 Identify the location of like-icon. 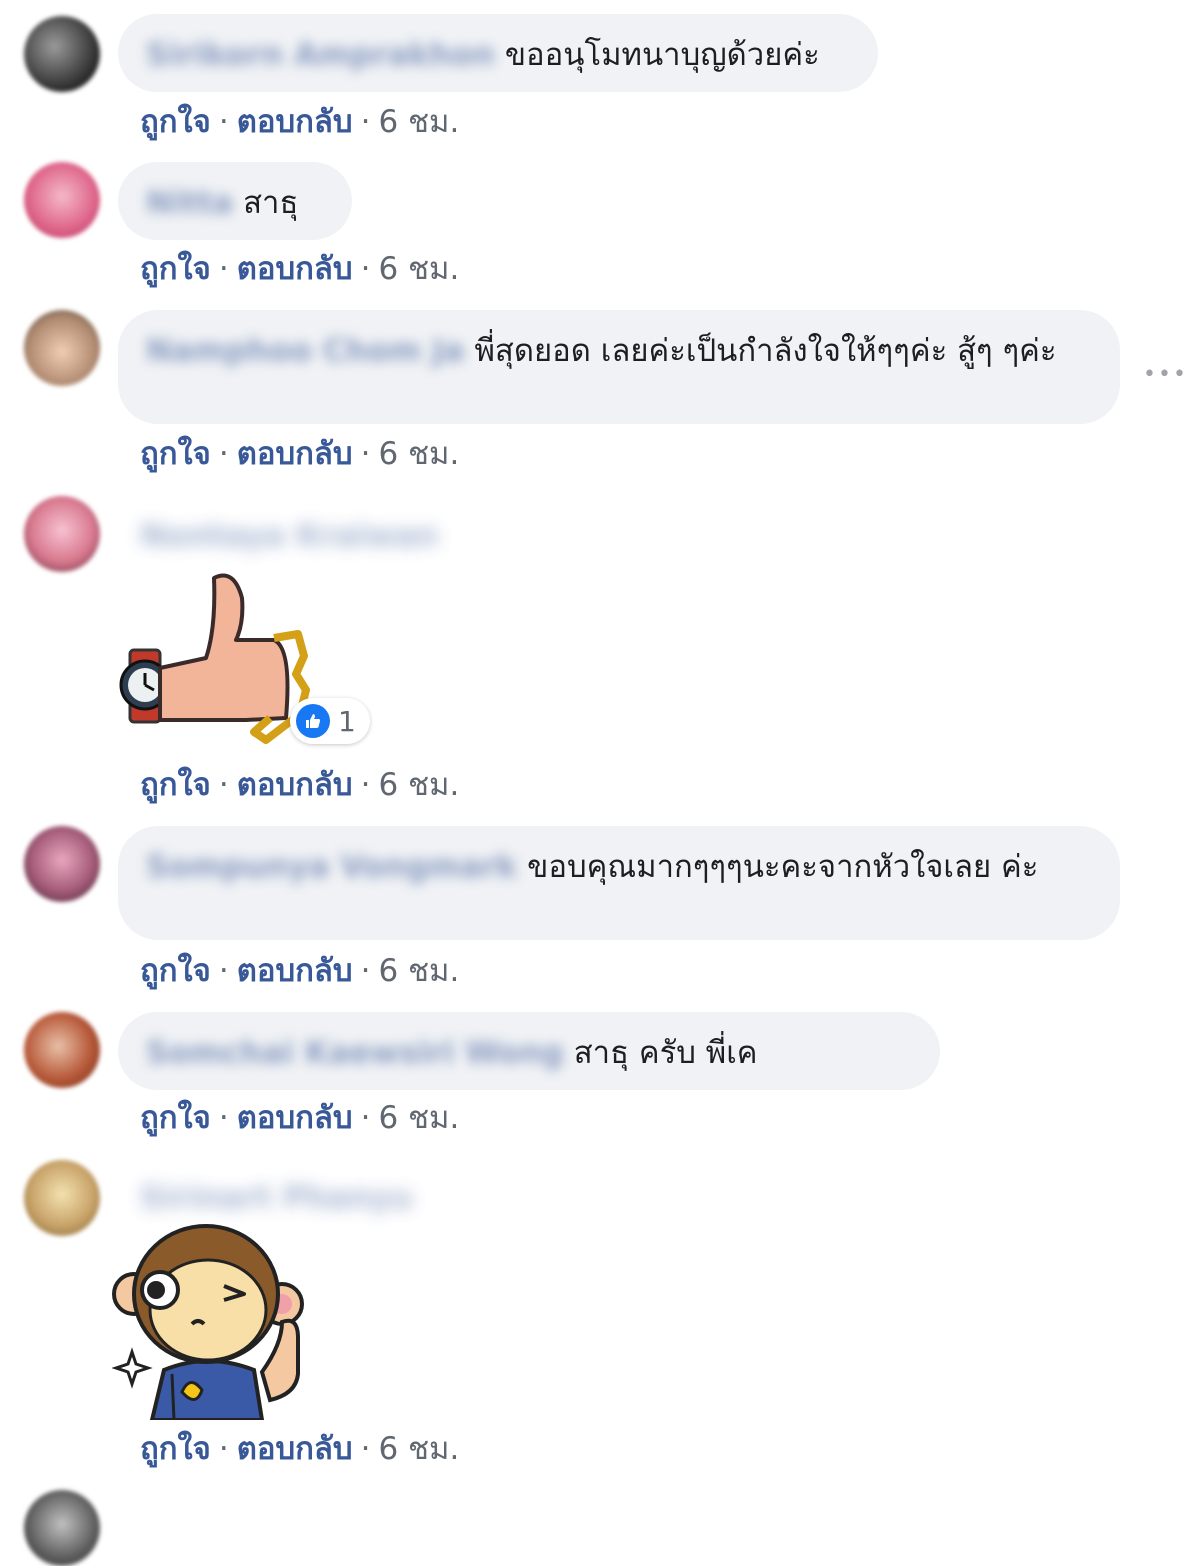
(313, 721).